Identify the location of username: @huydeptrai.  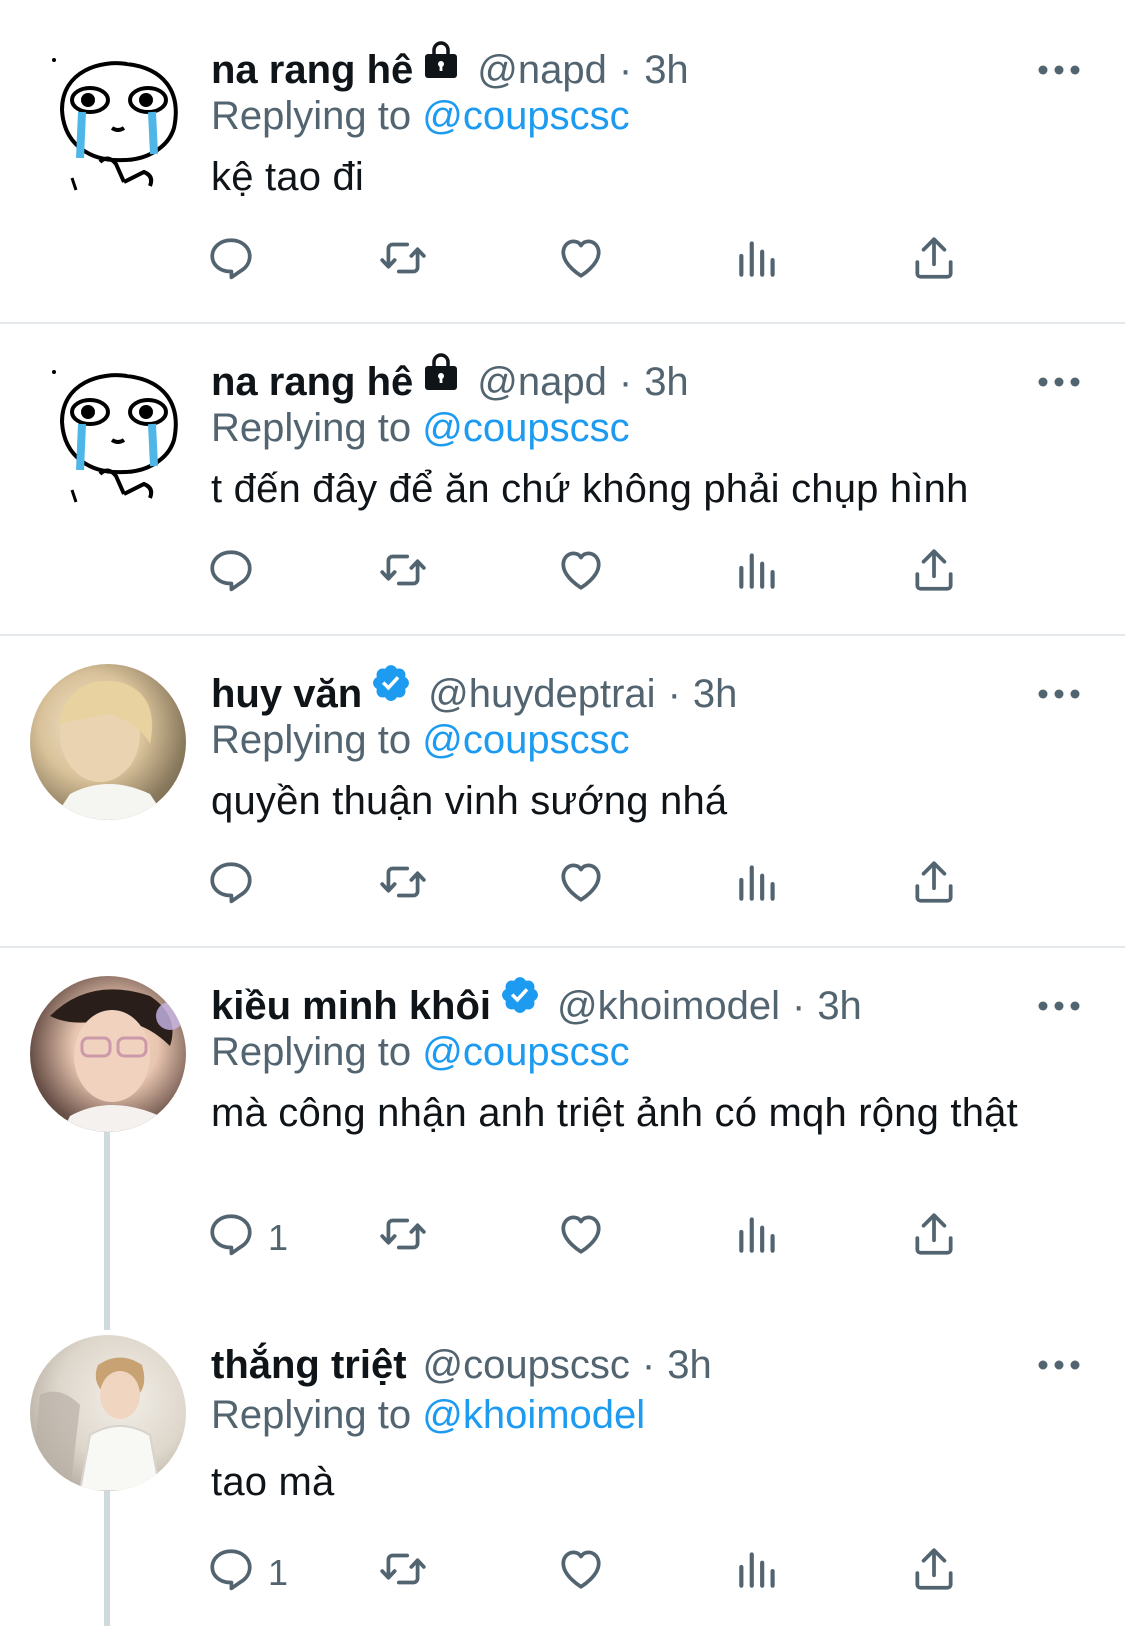
(541, 694).